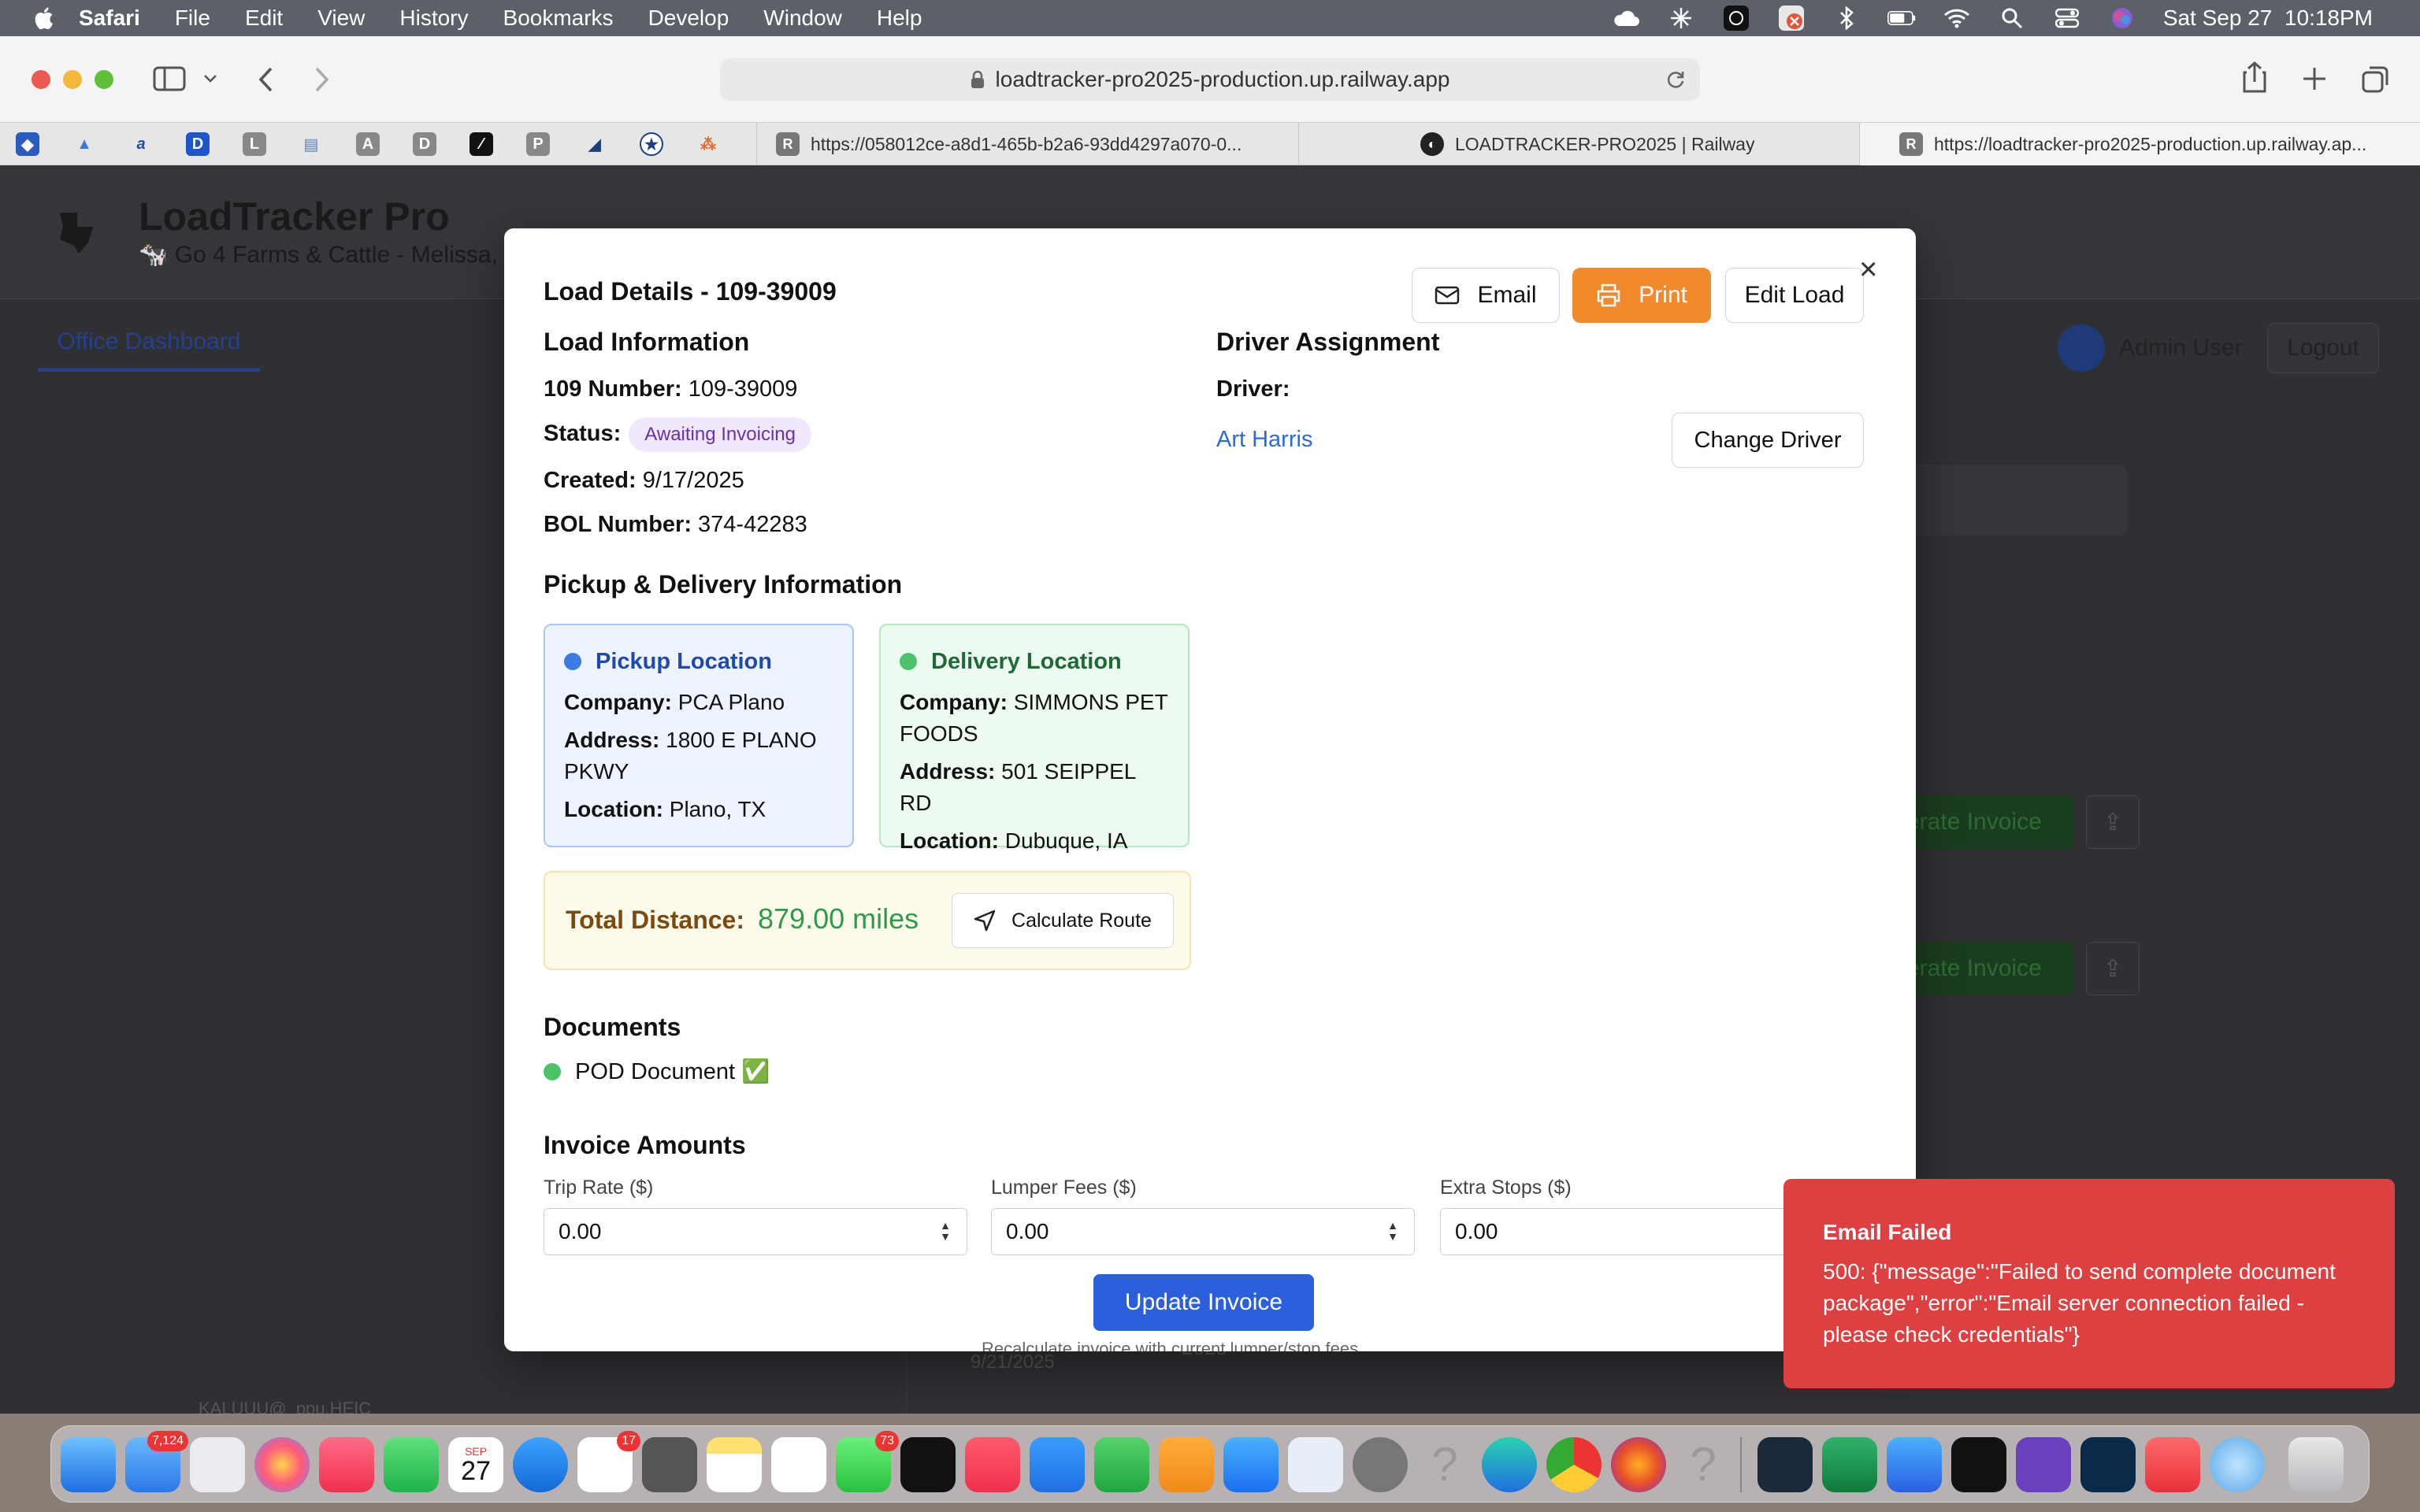  What do you see at coordinates (433, 18) in the screenshot?
I see `menu-history: History` at bounding box center [433, 18].